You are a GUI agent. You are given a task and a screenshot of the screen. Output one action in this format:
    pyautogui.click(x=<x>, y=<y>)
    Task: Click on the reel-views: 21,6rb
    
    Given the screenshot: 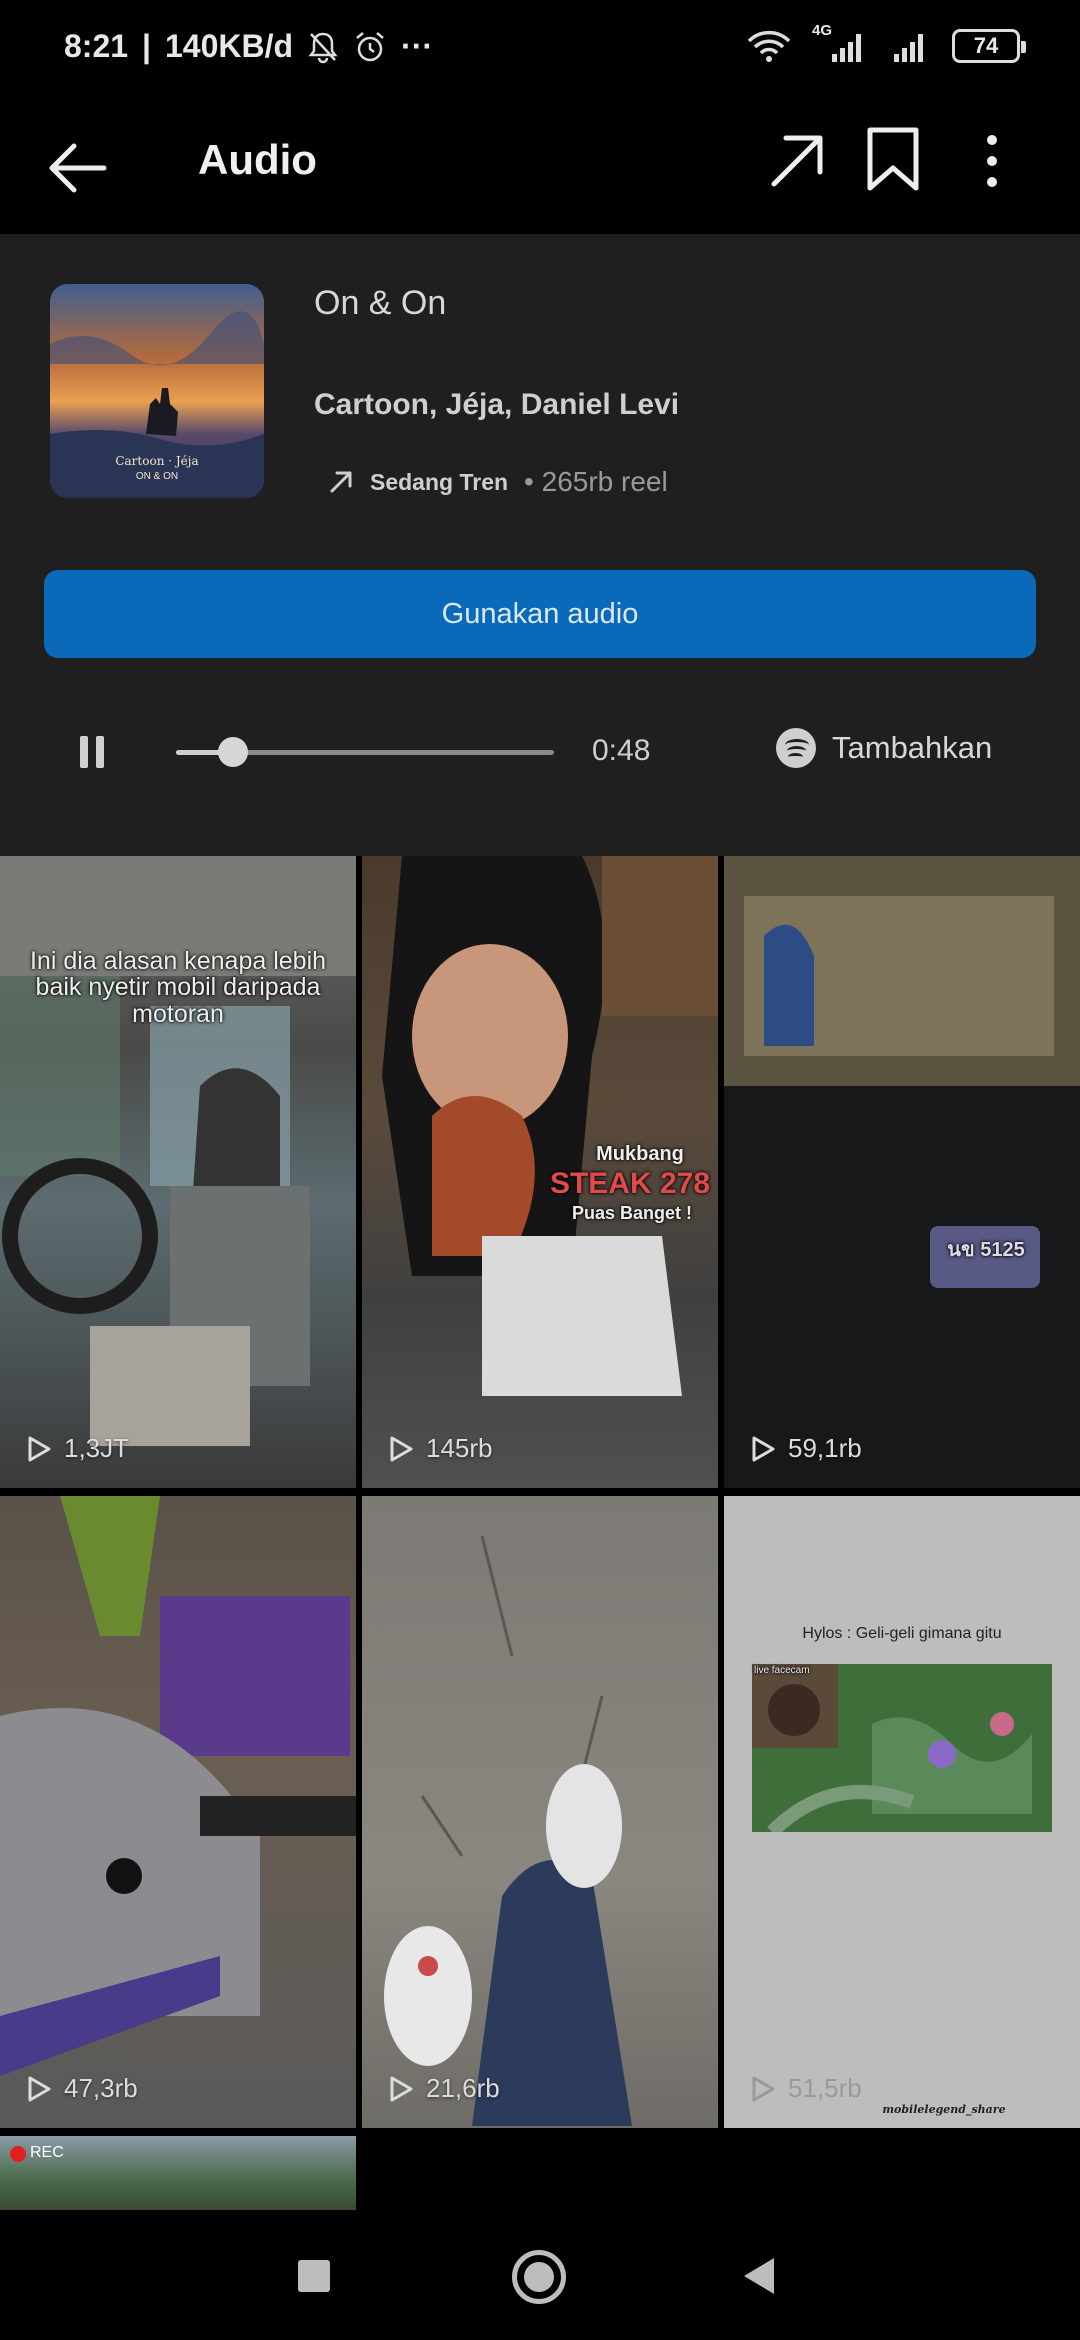 What is the action you would take?
    pyautogui.click(x=444, y=2088)
    